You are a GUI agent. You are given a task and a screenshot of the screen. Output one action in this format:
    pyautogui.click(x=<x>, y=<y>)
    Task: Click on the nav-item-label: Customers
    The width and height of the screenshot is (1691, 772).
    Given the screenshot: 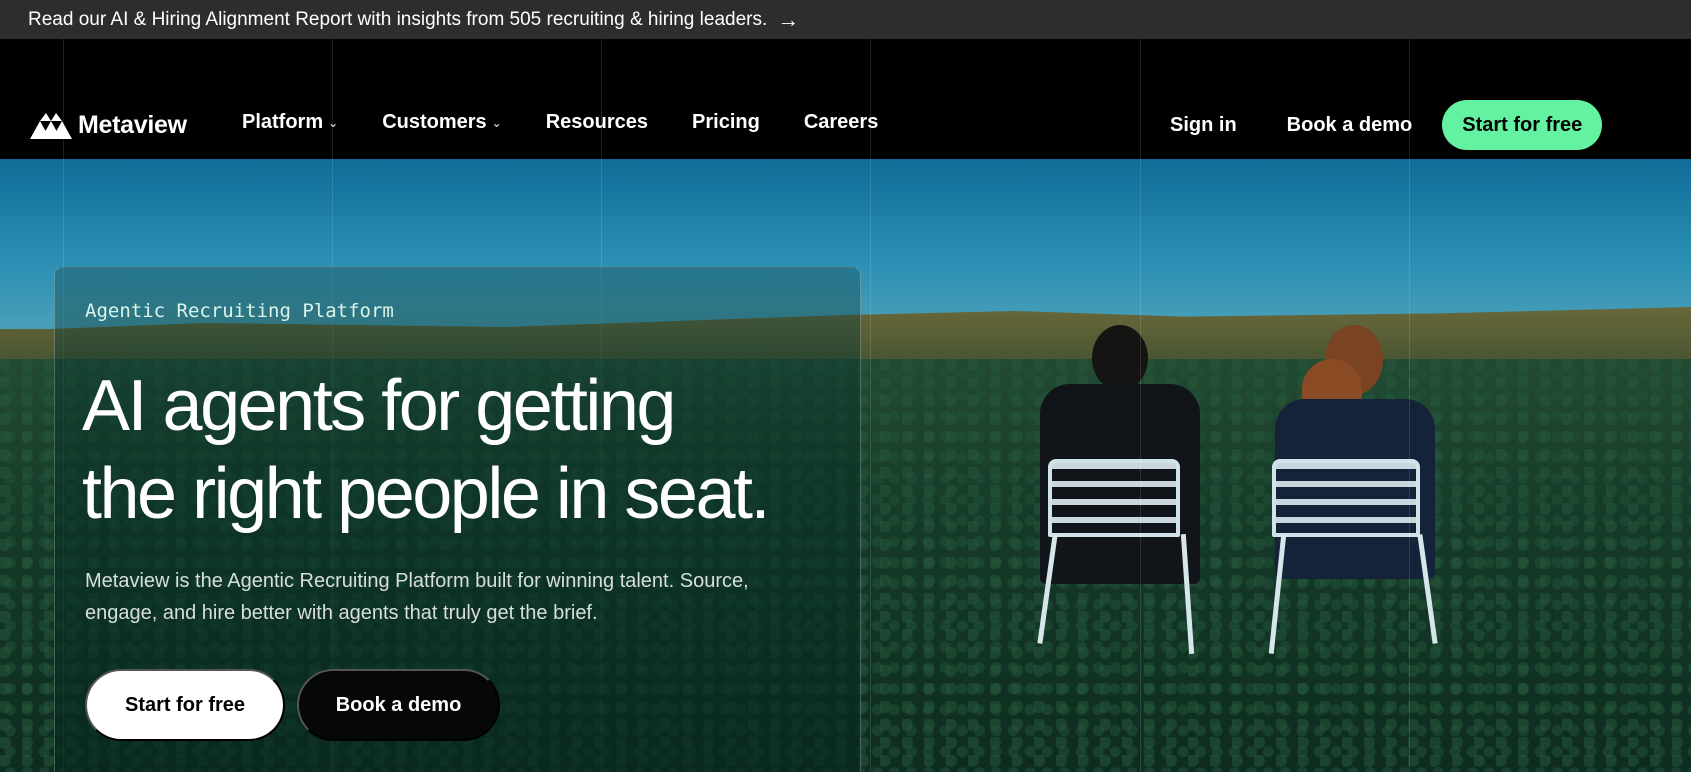 What is the action you would take?
    pyautogui.click(x=434, y=122)
    